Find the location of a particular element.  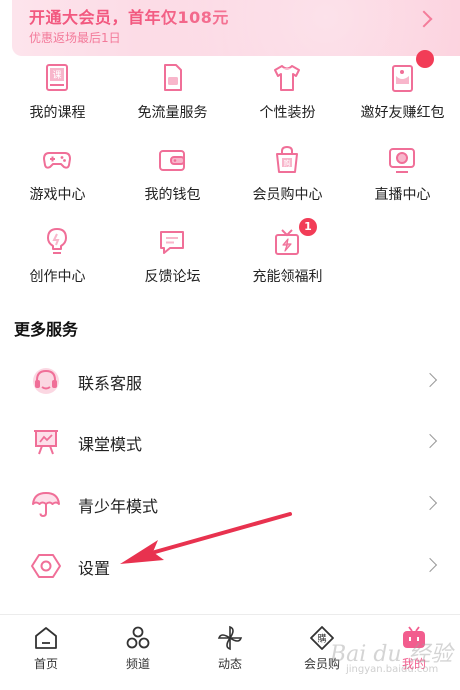

service-wallet: 我的钱包 is located at coordinates (172, 180).